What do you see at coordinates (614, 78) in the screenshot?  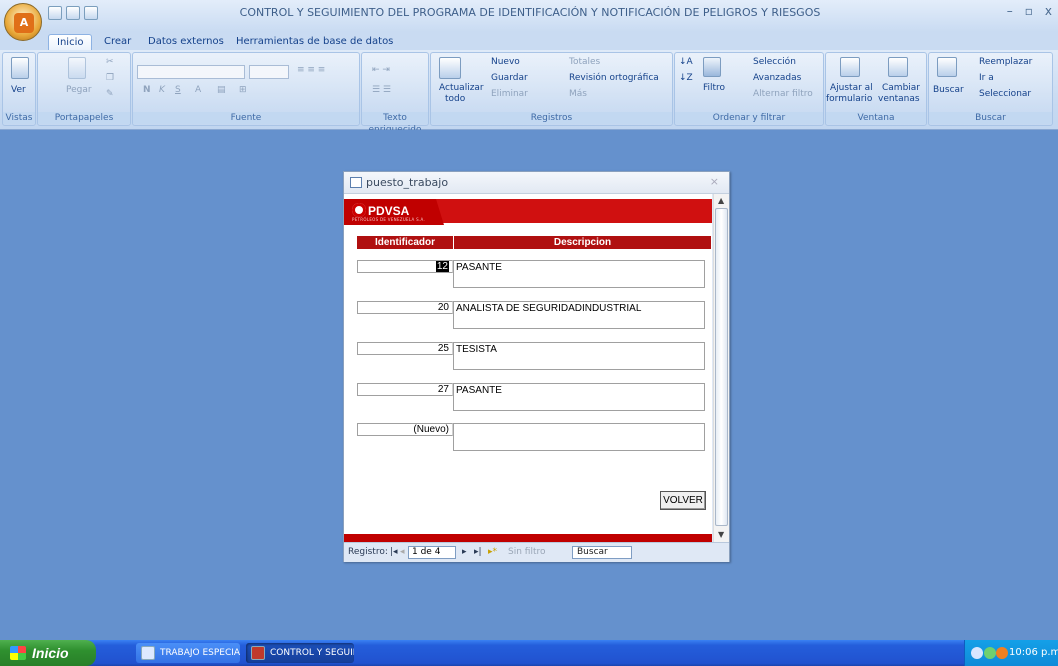 I see `revision-button: Revisión ortográfica` at bounding box center [614, 78].